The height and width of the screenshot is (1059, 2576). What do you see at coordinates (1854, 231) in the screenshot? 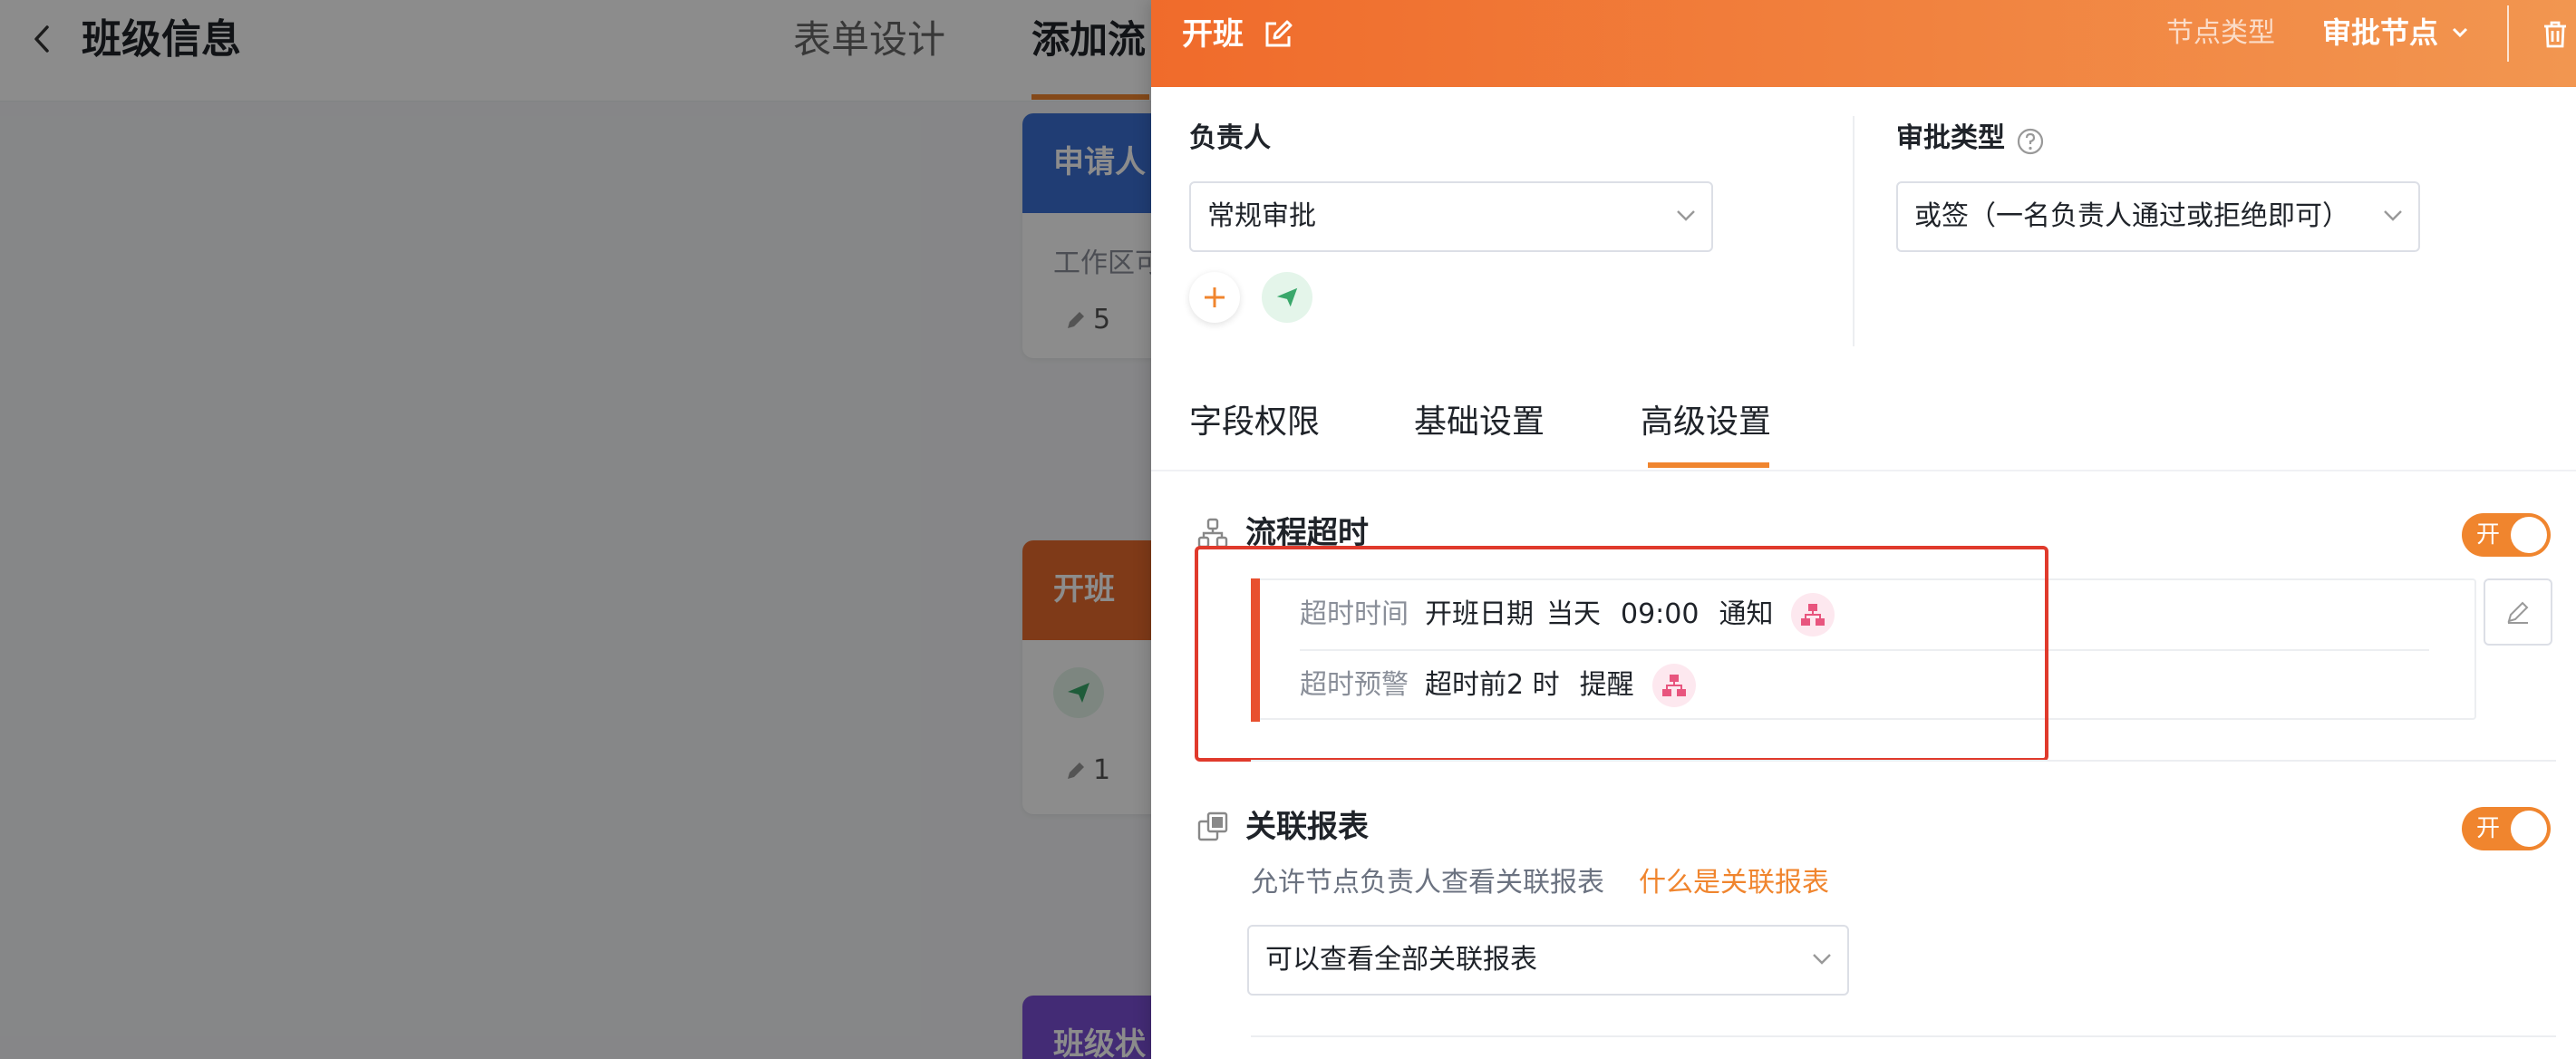
I see `column-divider` at bounding box center [1854, 231].